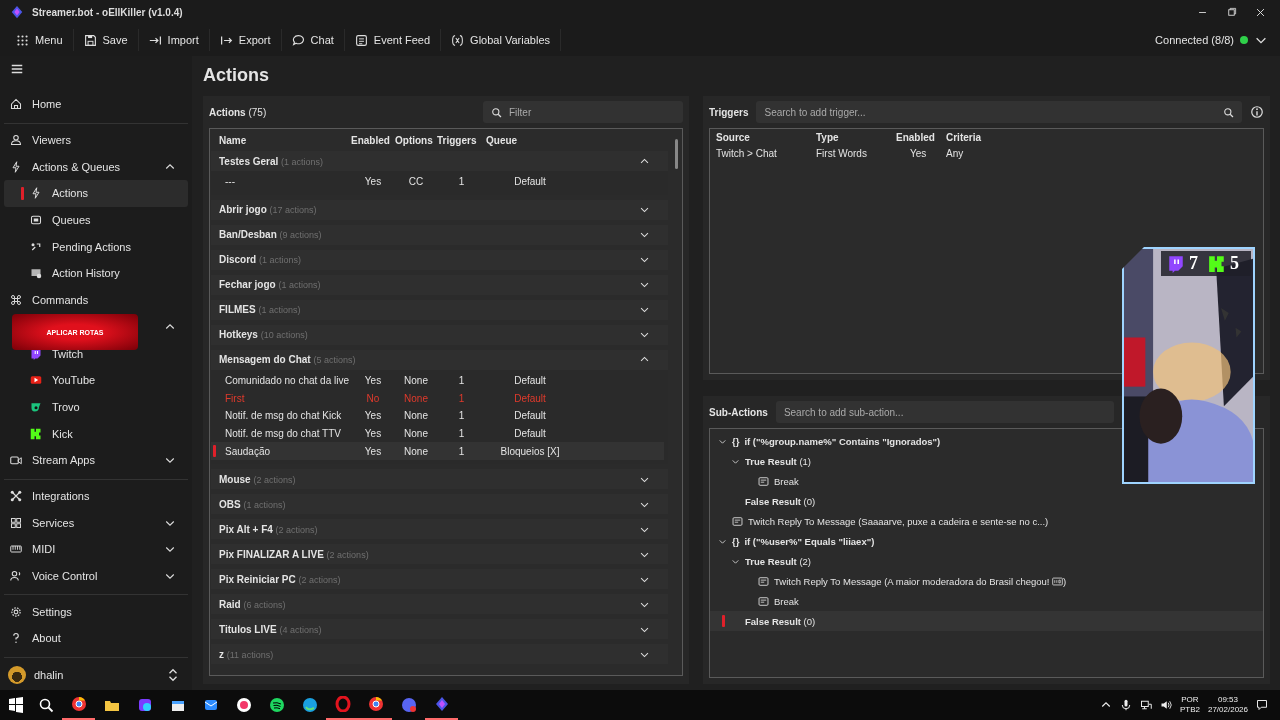 The image size is (1280, 720). I want to click on table-cell-text: Yes, so click(373, 451).